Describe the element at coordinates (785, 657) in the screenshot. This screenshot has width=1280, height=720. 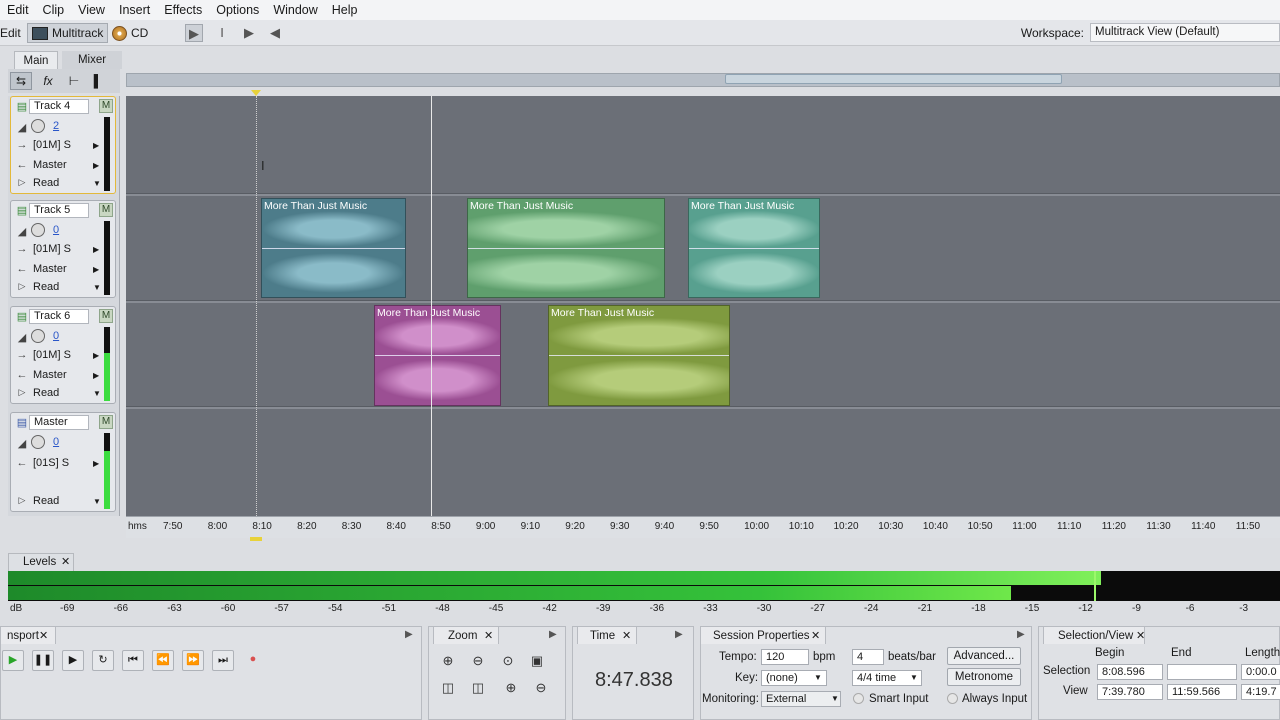
I see `tempo-input: 120` at that location.